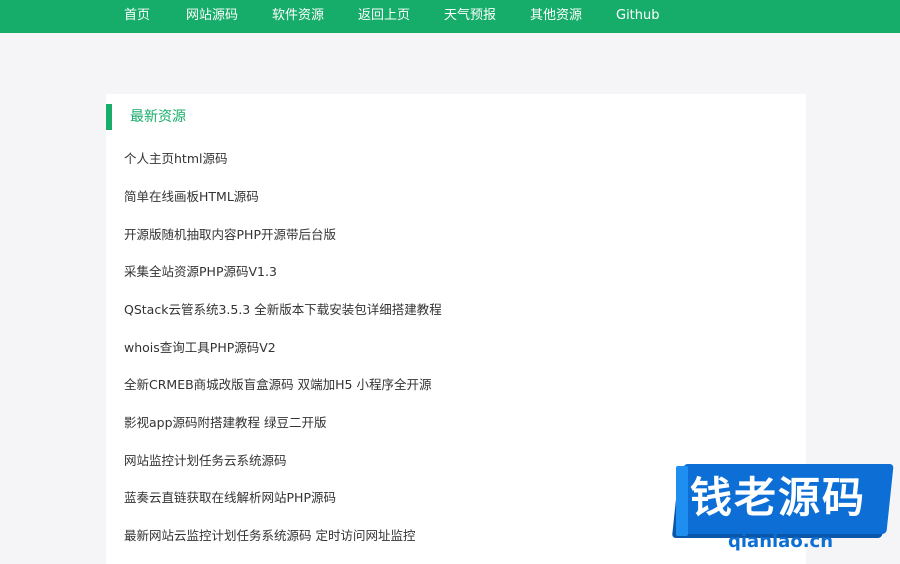  What do you see at coordinates (682, 501) in the screenshot?
I see `watermark-accent` at bounding box center [682, 501].